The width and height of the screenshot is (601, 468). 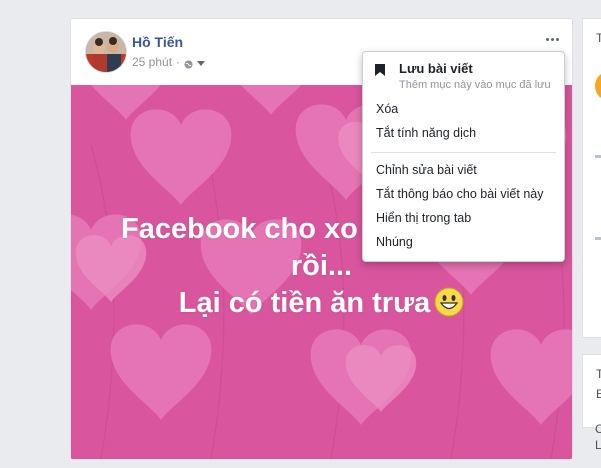 What do you see at coordinates (188, 63) in the screenshot?
I see `globe-icon` at bounding box center [188, 63].